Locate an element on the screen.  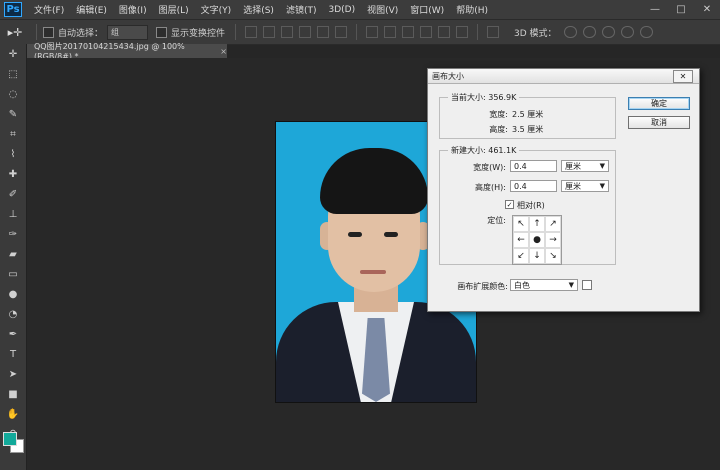
history-brush-tool-icon: ✑ is located at coordinates (13, 234).